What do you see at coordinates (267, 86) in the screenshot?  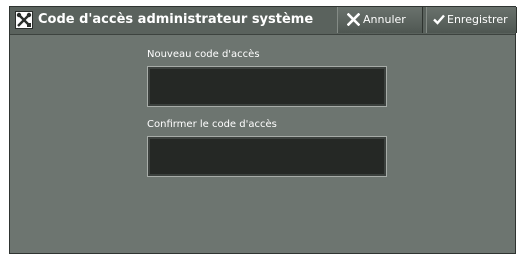 I see `new-code-field` at bounding box center [267, 86].